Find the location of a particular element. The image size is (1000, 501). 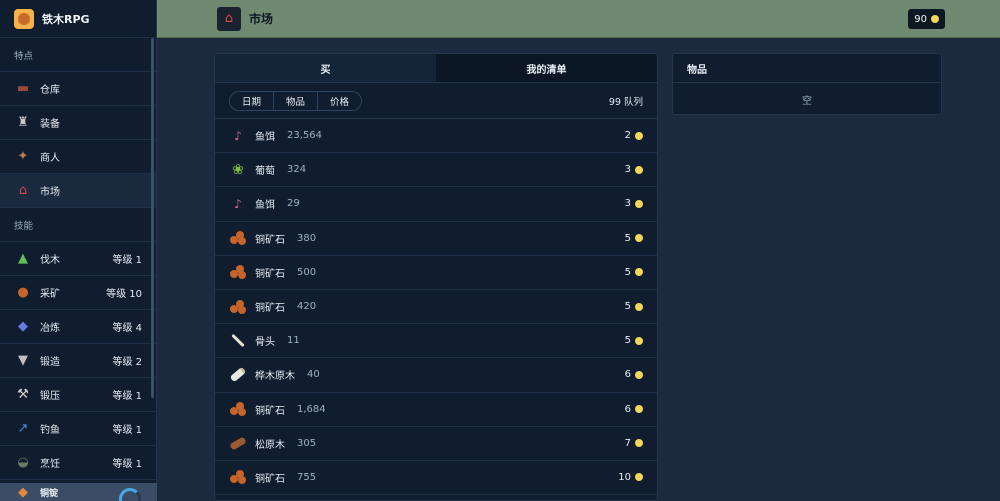

listing-row: 桦木原木 40 6 is located at coordinates (436, 375).